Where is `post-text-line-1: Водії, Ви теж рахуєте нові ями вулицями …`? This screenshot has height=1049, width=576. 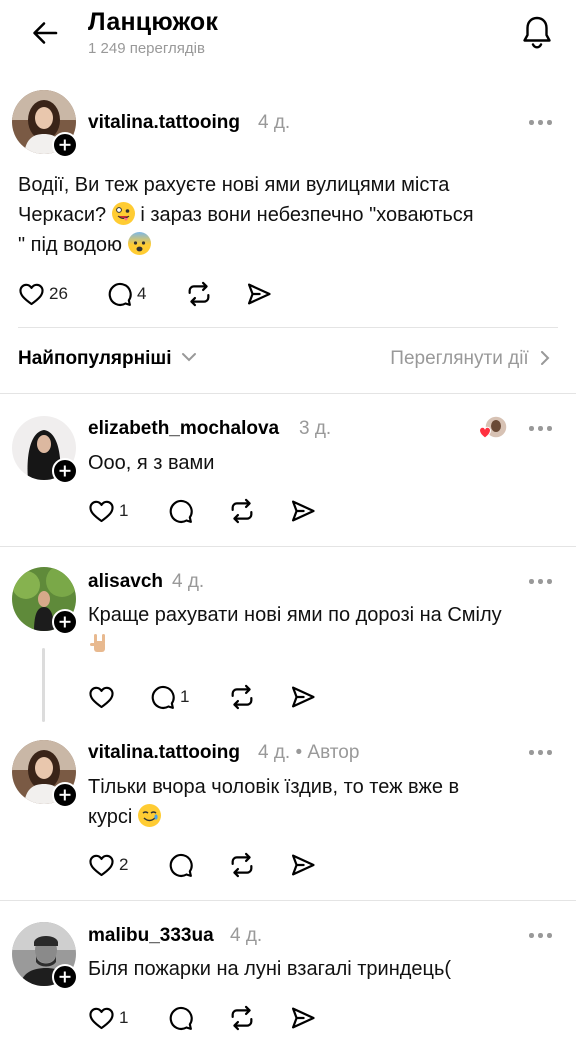
post-text-line-1: Водії, Ви теж рахуєте нові ями вулицями … is located at coordinates (234, 185).